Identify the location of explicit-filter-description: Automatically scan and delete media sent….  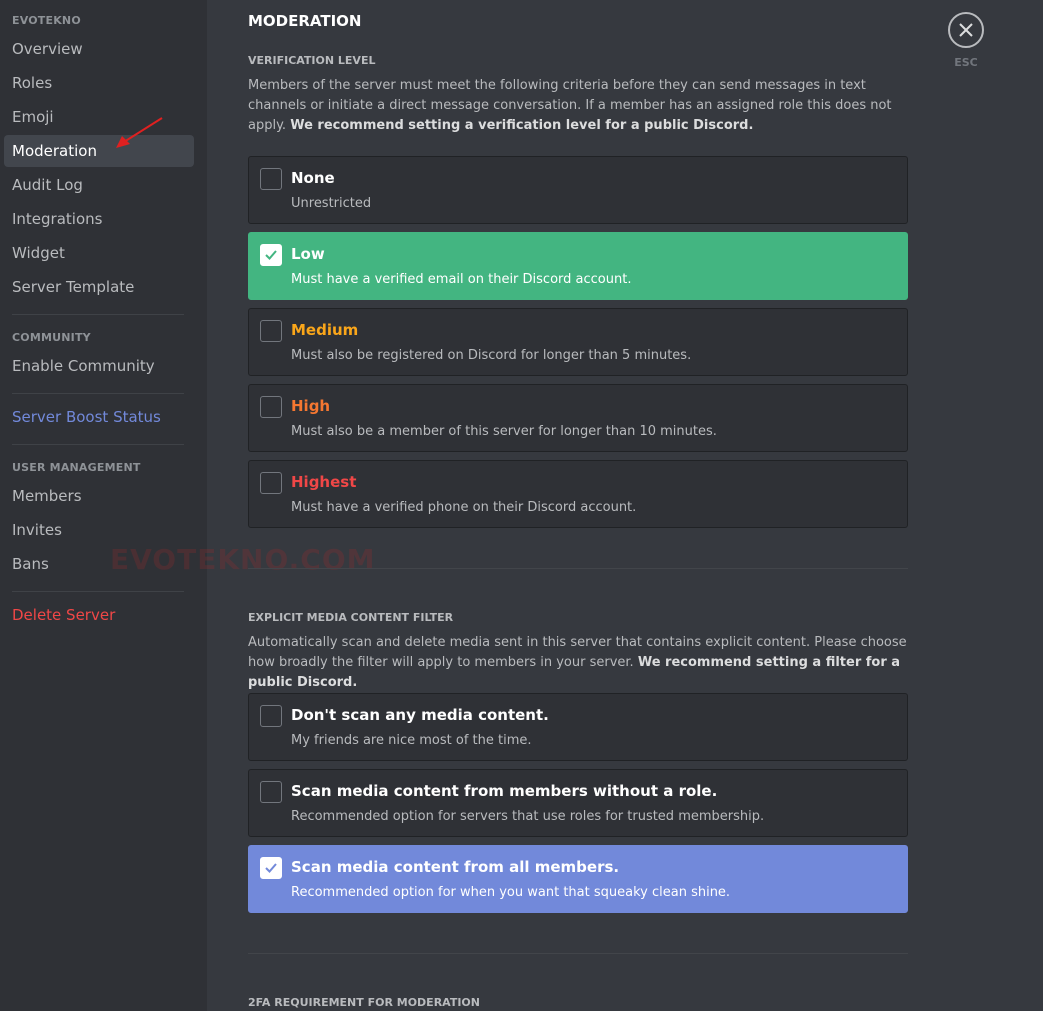
(579, 663).